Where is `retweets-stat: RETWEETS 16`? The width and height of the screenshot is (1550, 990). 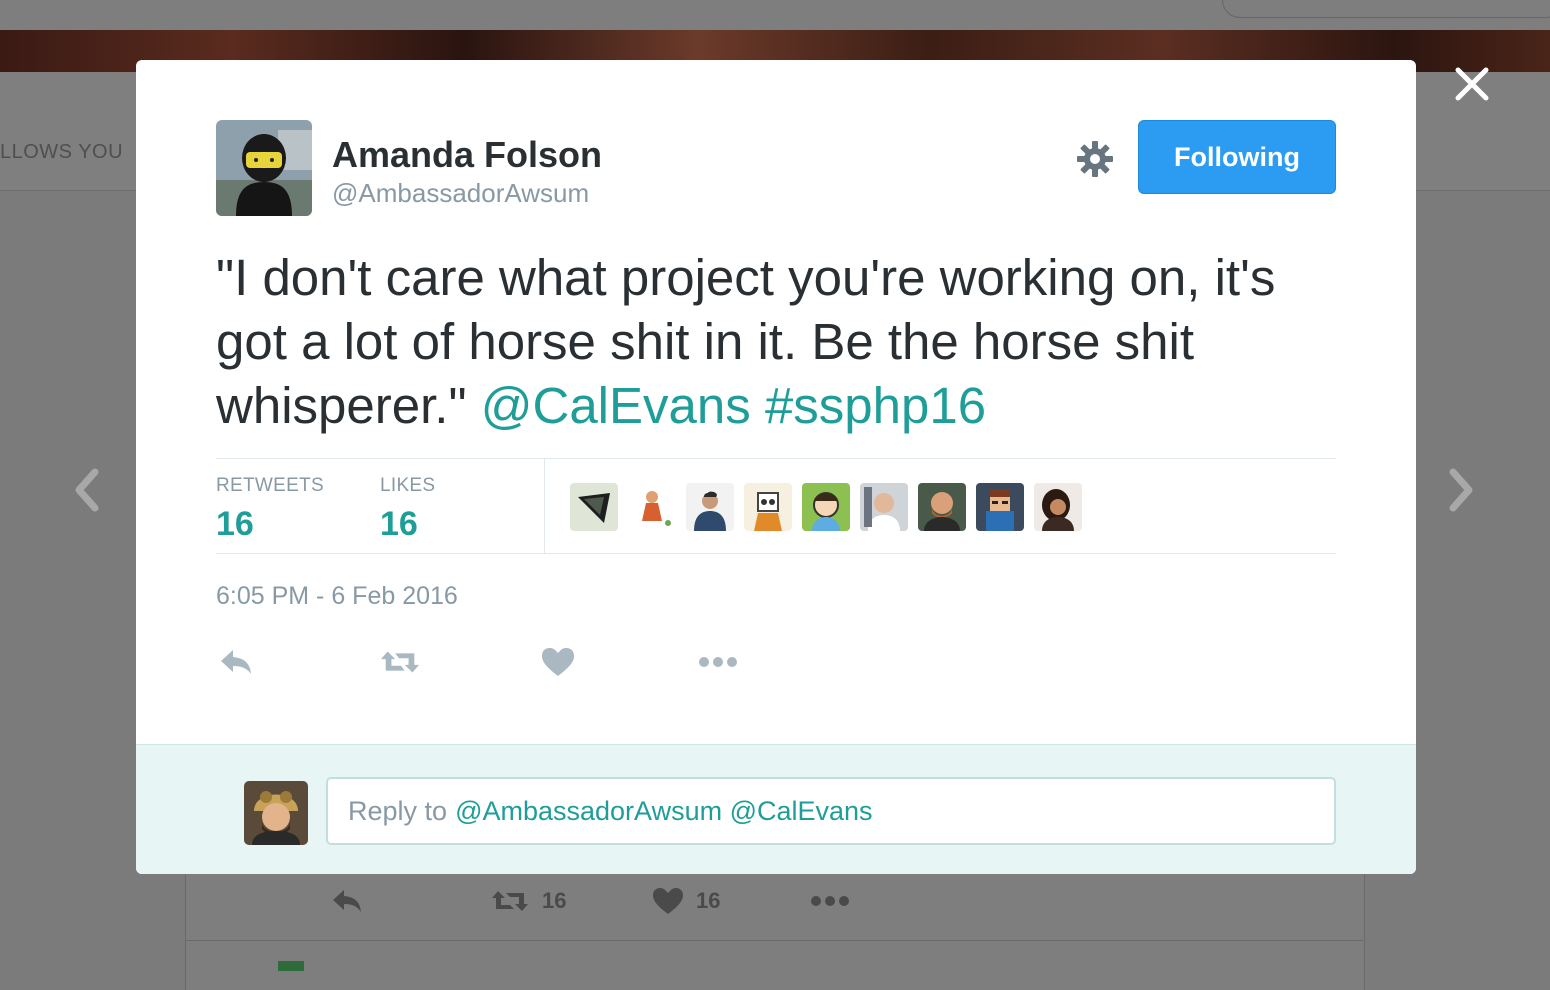 retweets-stat: RETWEETS 16 is located at coordinates (270, 509).